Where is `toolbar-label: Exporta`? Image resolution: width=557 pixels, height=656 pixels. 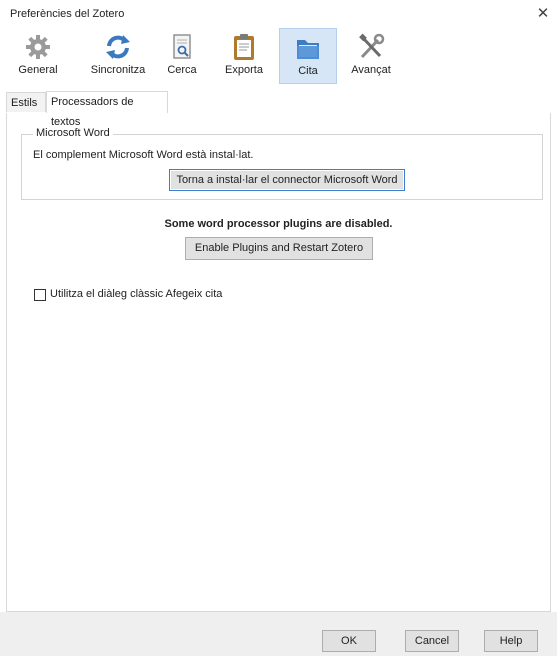
toolbar-label: Exporta is located at coordinates (244, 70).